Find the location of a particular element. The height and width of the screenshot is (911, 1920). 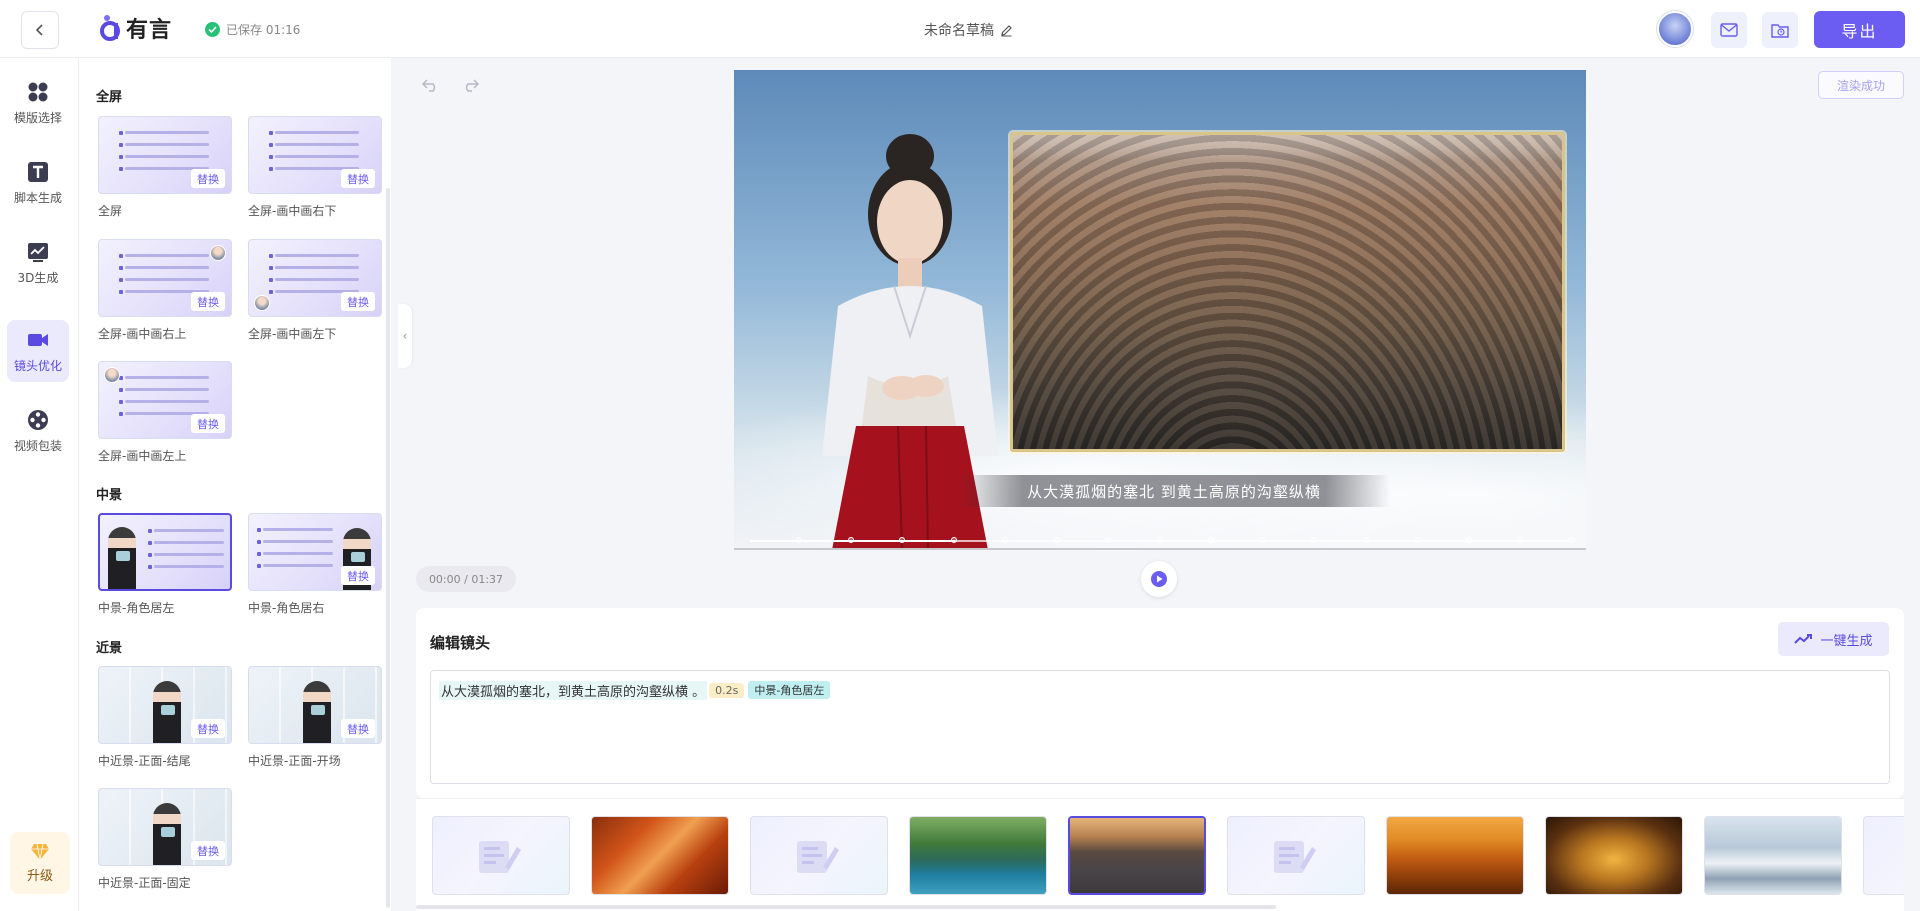

back-button is located at coordinates (40, 30).